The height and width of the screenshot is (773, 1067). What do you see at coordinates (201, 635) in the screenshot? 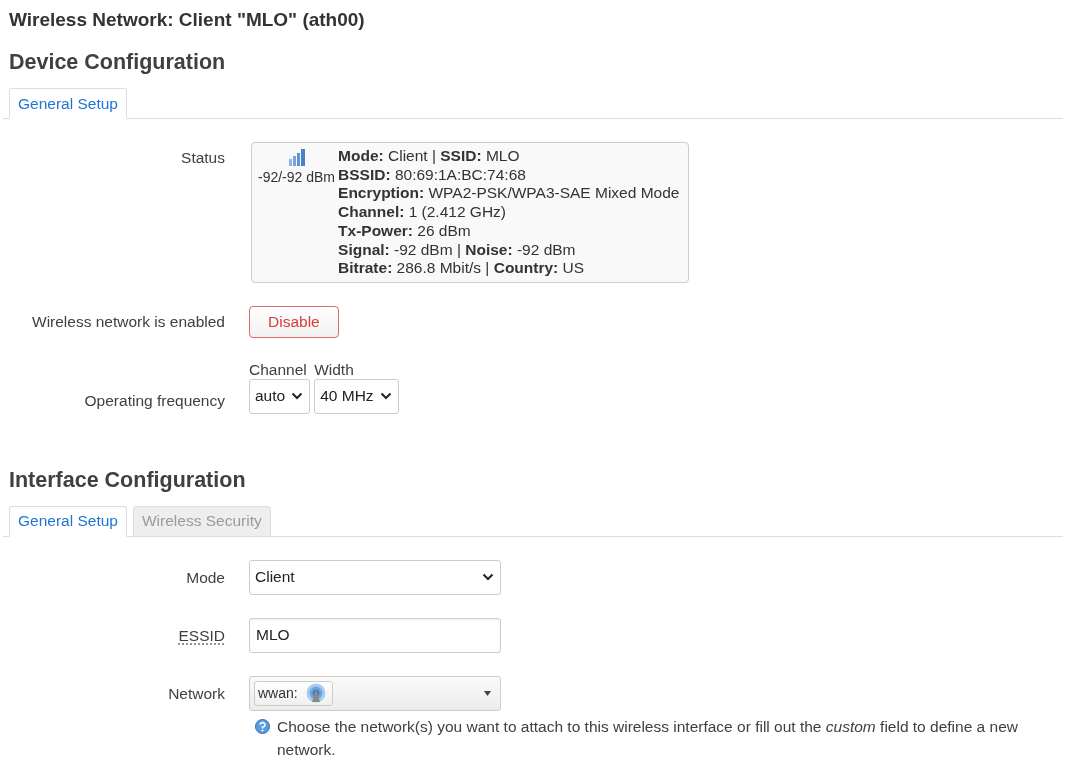
I see `field-label: ESSID` at bounding box center [201, 635].